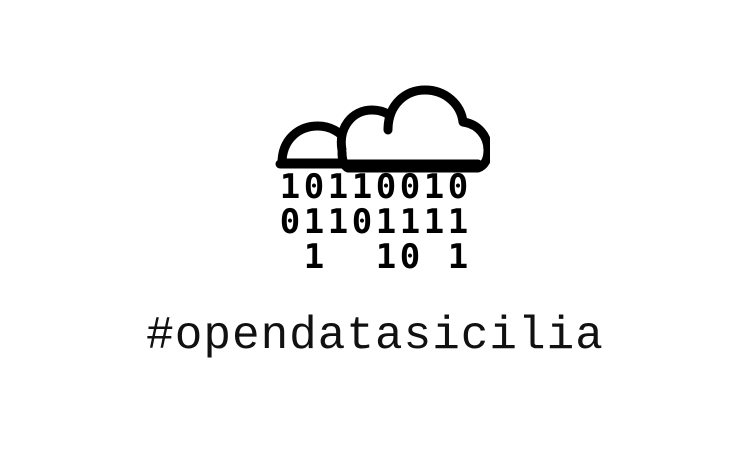 The width and height of the screenshot is (750, 450). I want to click on binary-row-2: 01101111, so click(378, 222).